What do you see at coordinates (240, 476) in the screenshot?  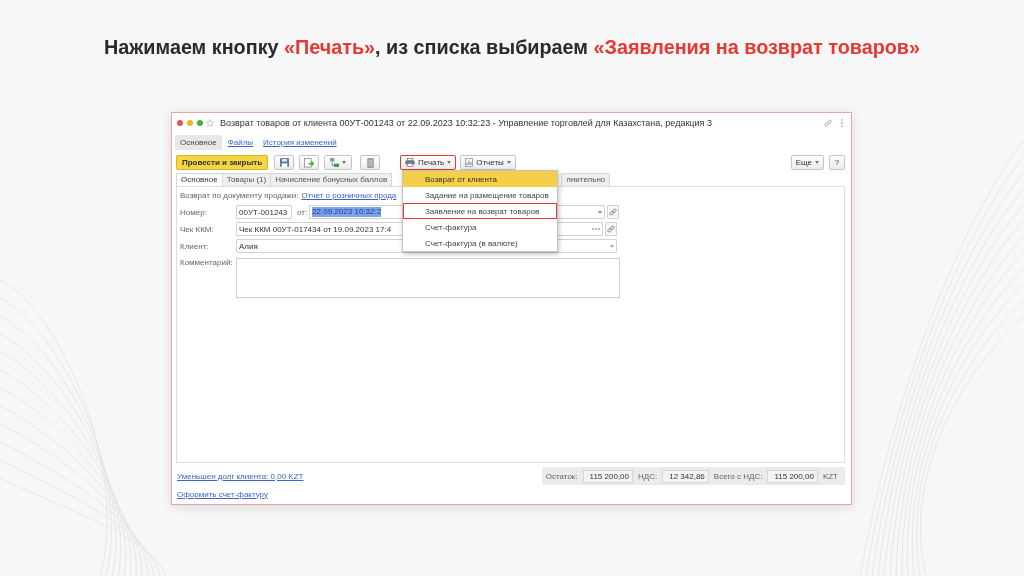 I see `footer-link: Уменьшен долг клиента: 0,00 KZT` at bounding box center [240, 476].